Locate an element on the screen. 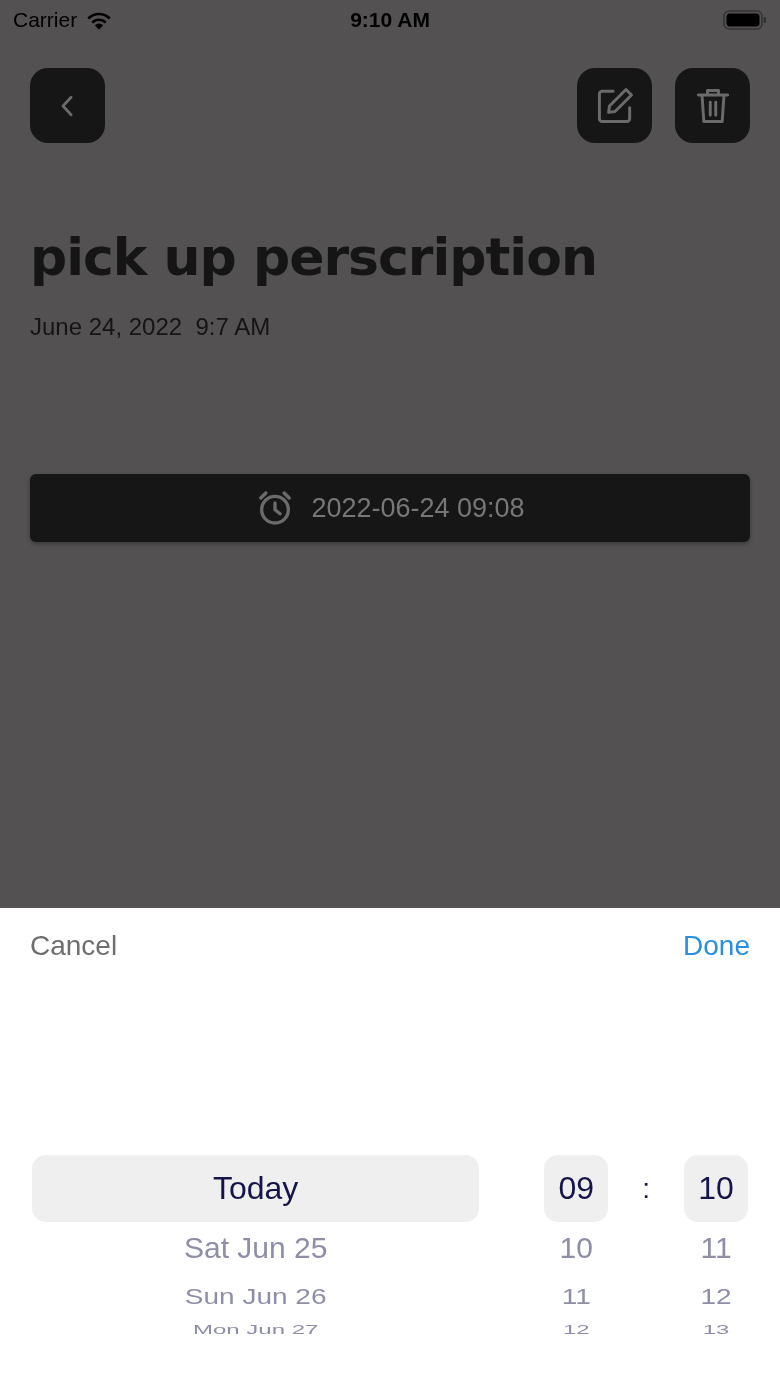  delete-button is located at coordinates (712, 105).